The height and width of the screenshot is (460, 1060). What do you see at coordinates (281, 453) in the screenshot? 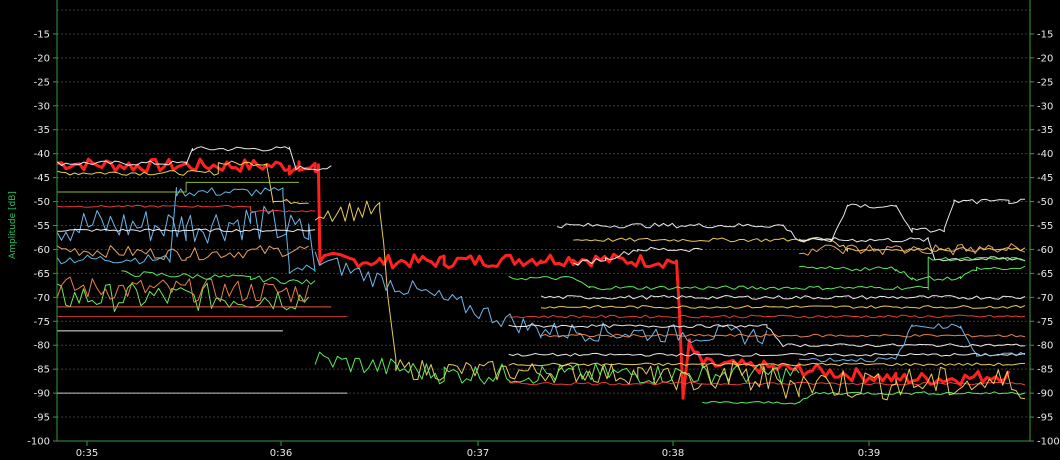
I see `x-tick-label: 0:36` at bounding box center [281, 453].